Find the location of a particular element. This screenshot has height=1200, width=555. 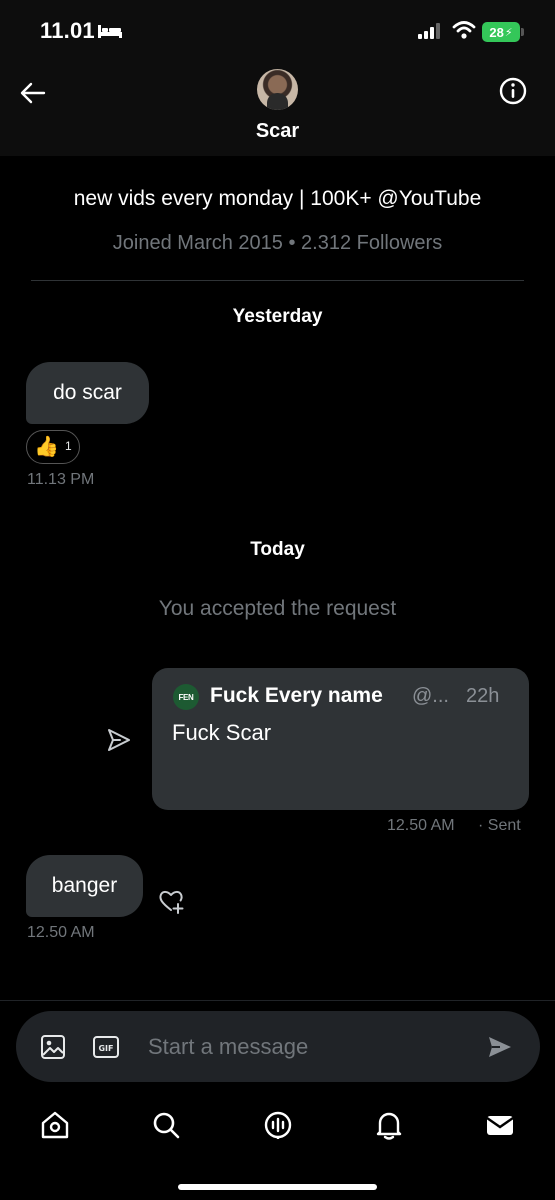

message-timestamp: 12.50 AM is located at coordinates (61, 932).